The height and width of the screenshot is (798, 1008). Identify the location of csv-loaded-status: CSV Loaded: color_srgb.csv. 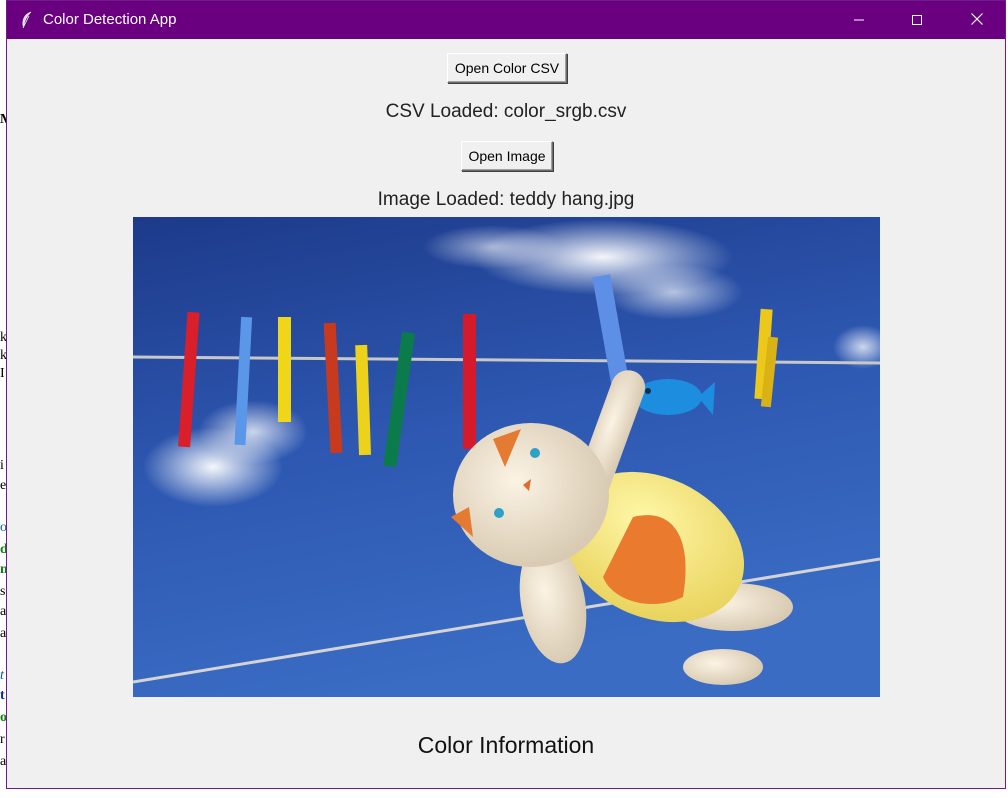
(506, 111).